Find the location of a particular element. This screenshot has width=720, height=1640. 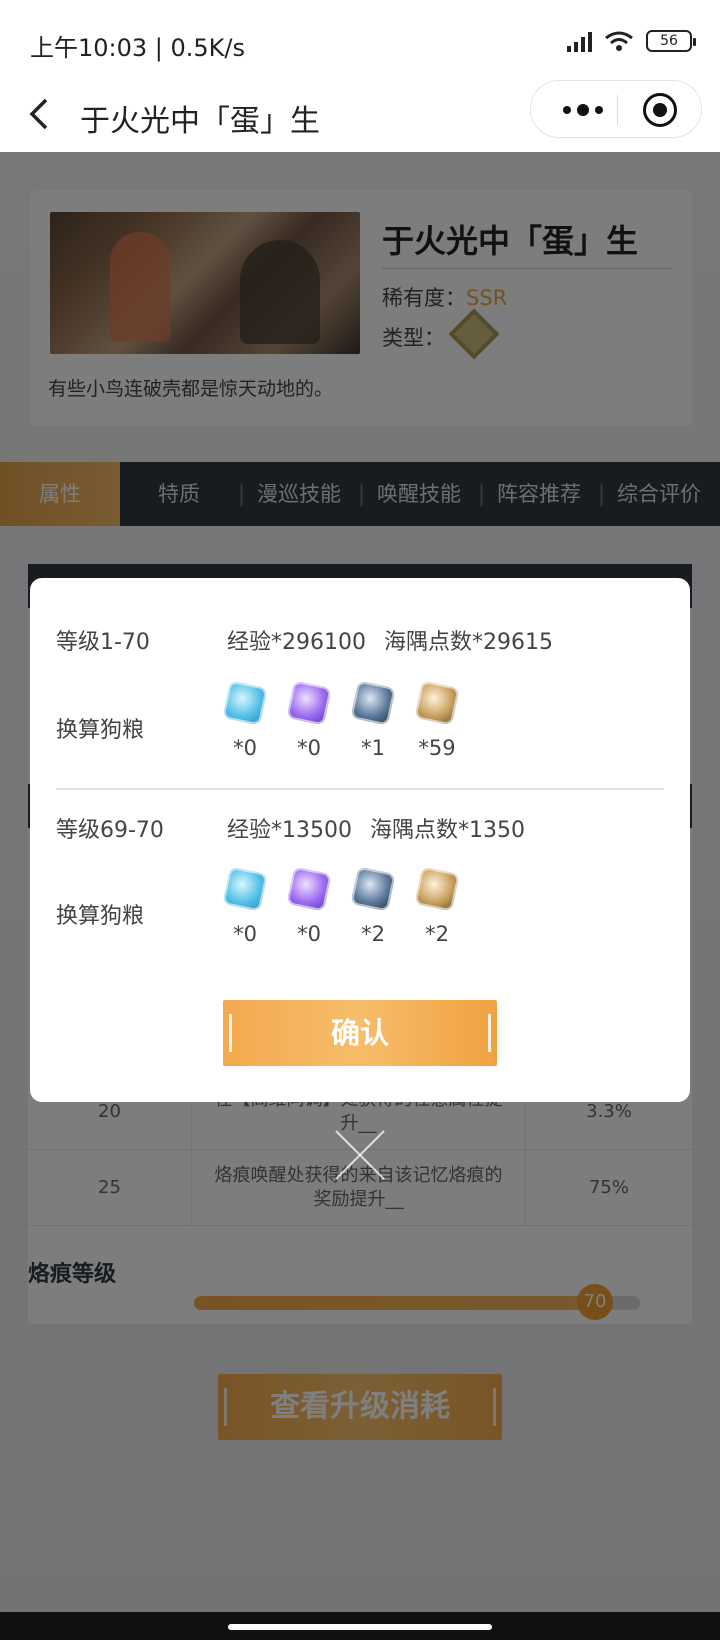

more-button is located at coordinates (583, 110).